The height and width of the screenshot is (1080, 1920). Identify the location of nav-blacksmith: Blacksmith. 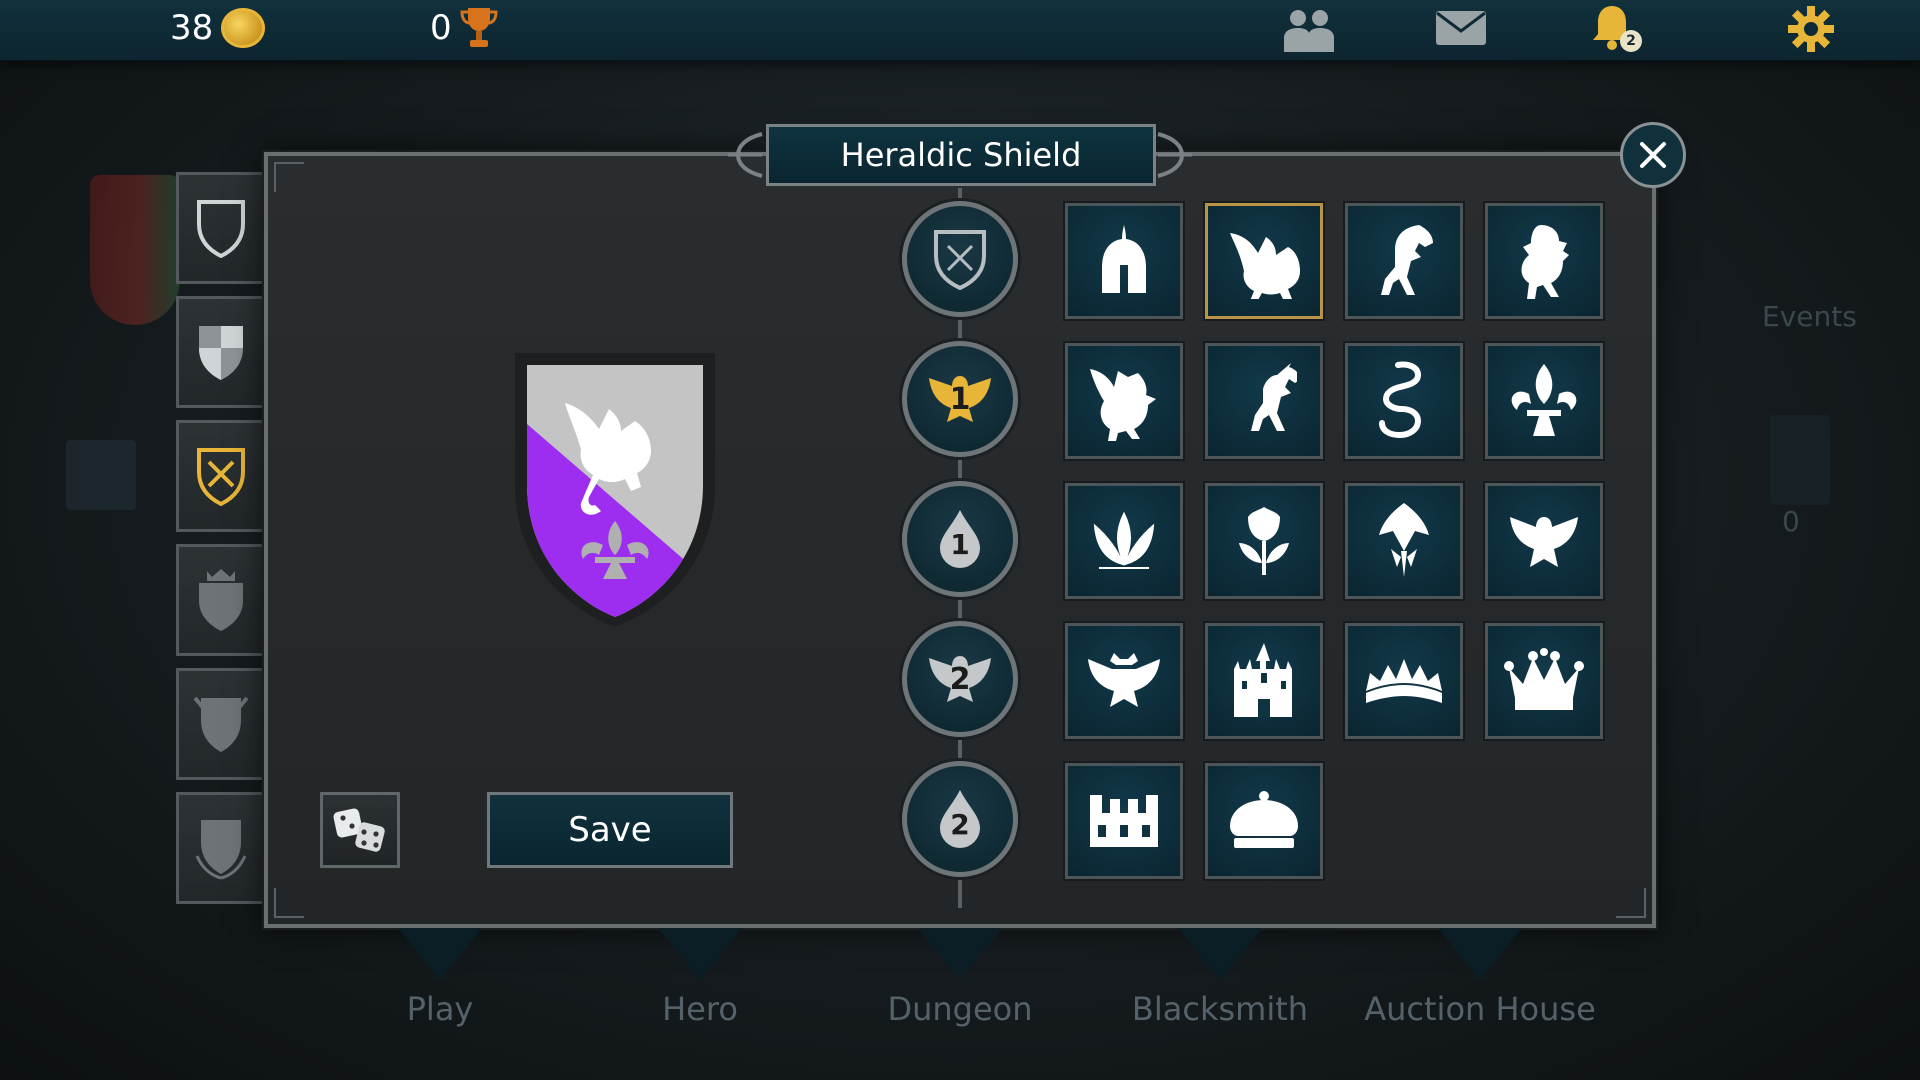
(1220, 1009).